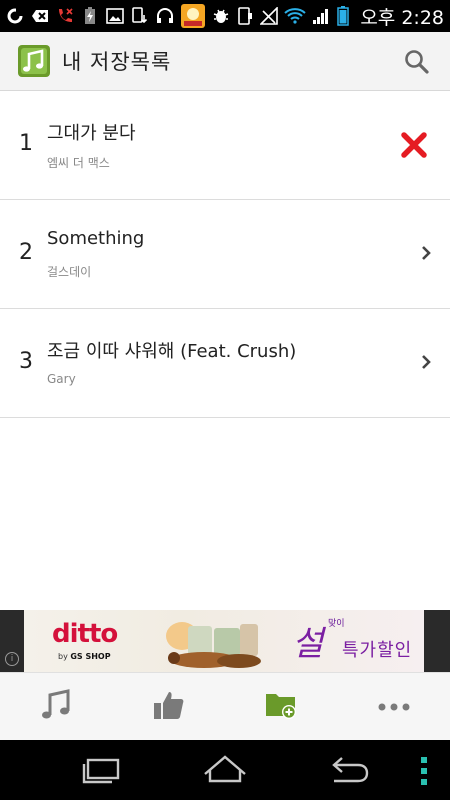  I want to click on song-artist: Gary, so click(61, 379).